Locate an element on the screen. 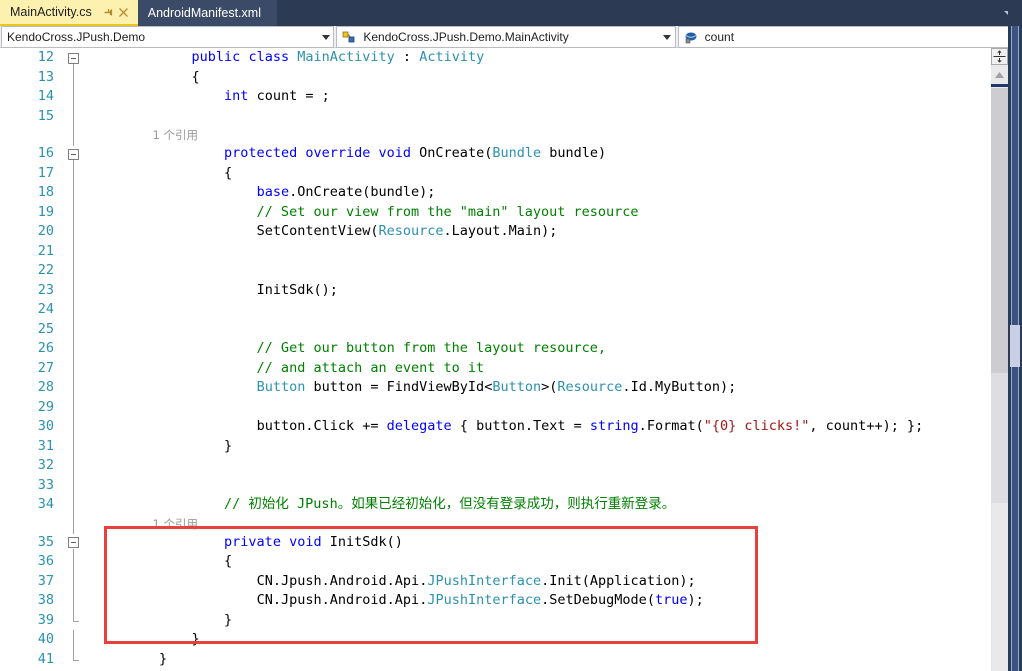 This screenshot has height=671, width=1022. navbar-project-label: KendoCross.JPush.Demo is located at coordinates (76, 37).